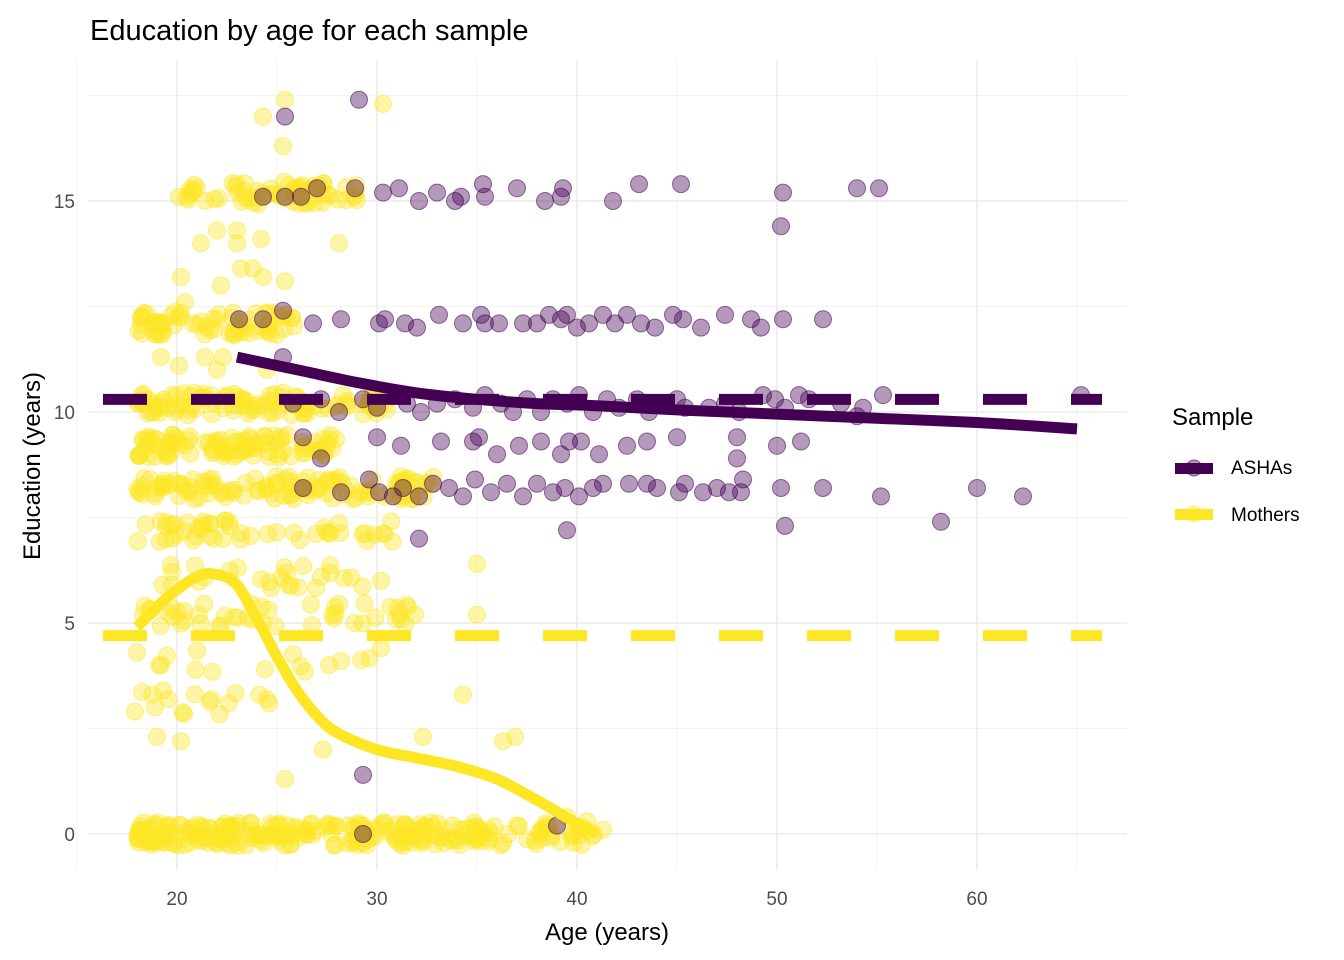  I want to click on x-axis-ticks: 20 30 40 50 60, so click(576, 899).